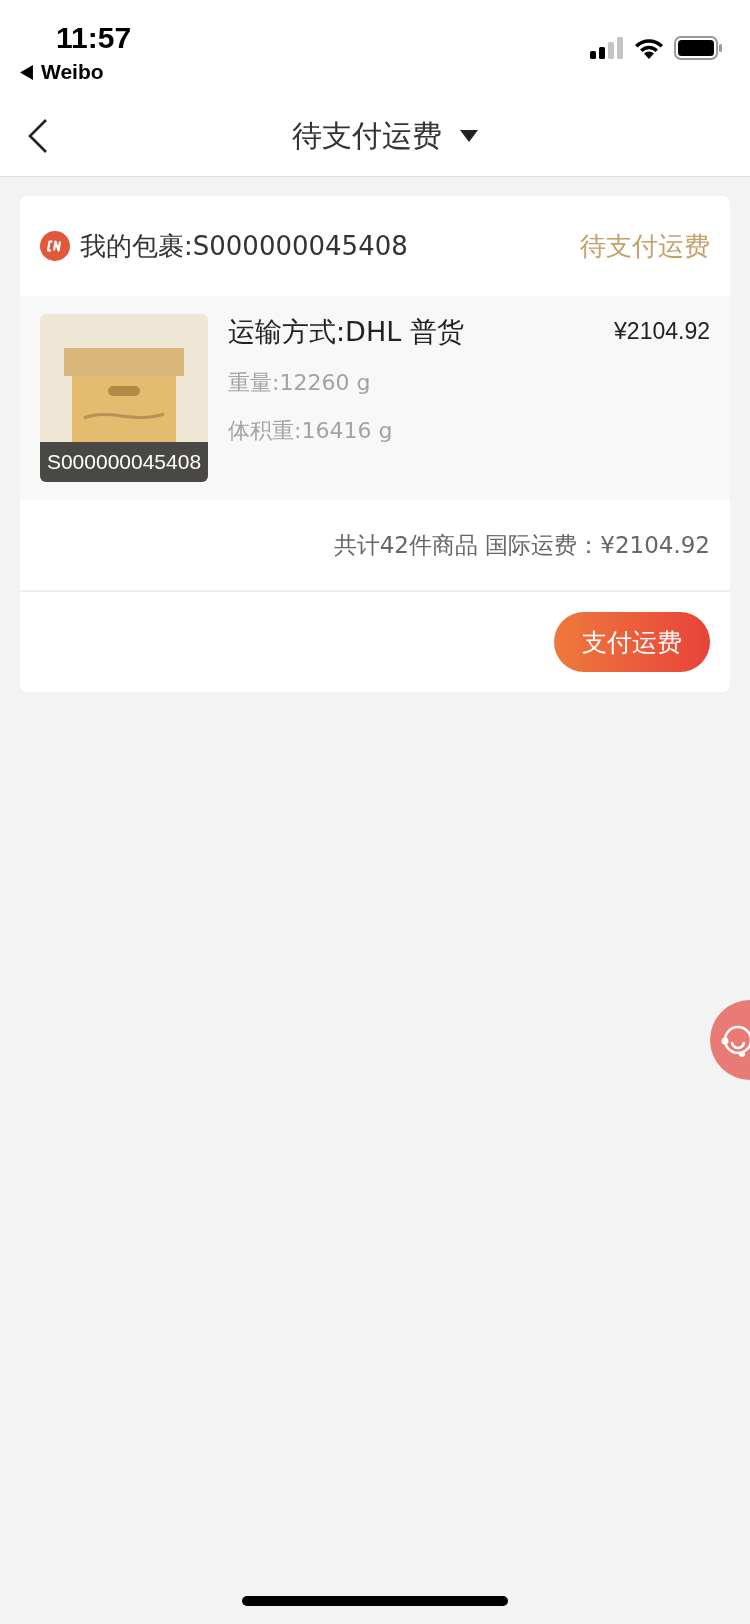 Image resolution: width=750 pixels, height=1624 pixels. Describe the element at coordinates (521, 545) in the screenshot. I see `order-summary: 共计42件商品 国际运费：¥2104.92` at that location.